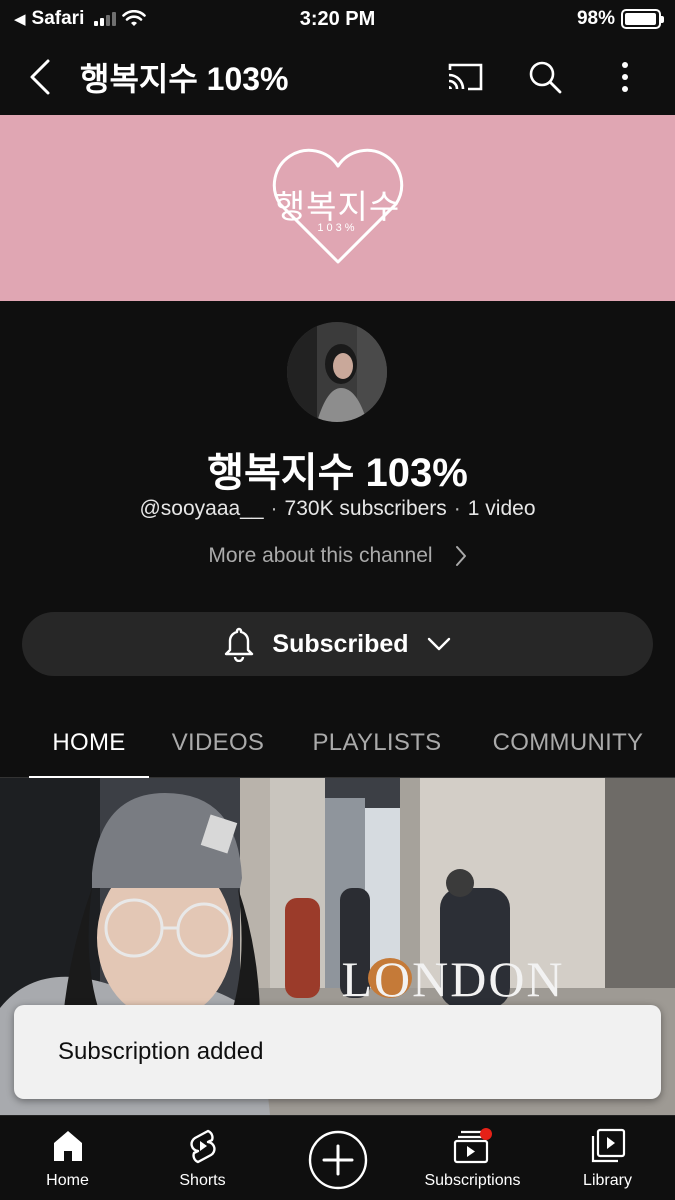  What do you see at coordinates (201, 508) in the screenshot?
I see `channel-handle: @sooyaaa__` at bounding box center [201, 508].